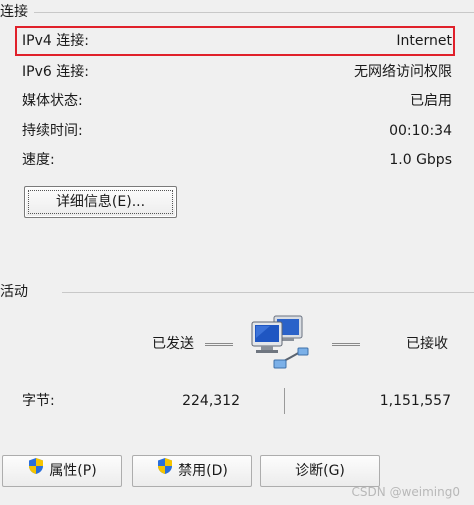  I want to click on speed-label: 速度:, so click(38, 160).